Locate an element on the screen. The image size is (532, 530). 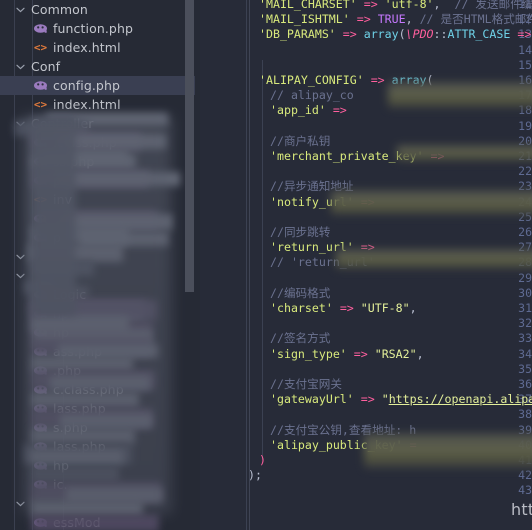
tree-item-file-blurred-17: lass.php is located at coordinates (100, 446).